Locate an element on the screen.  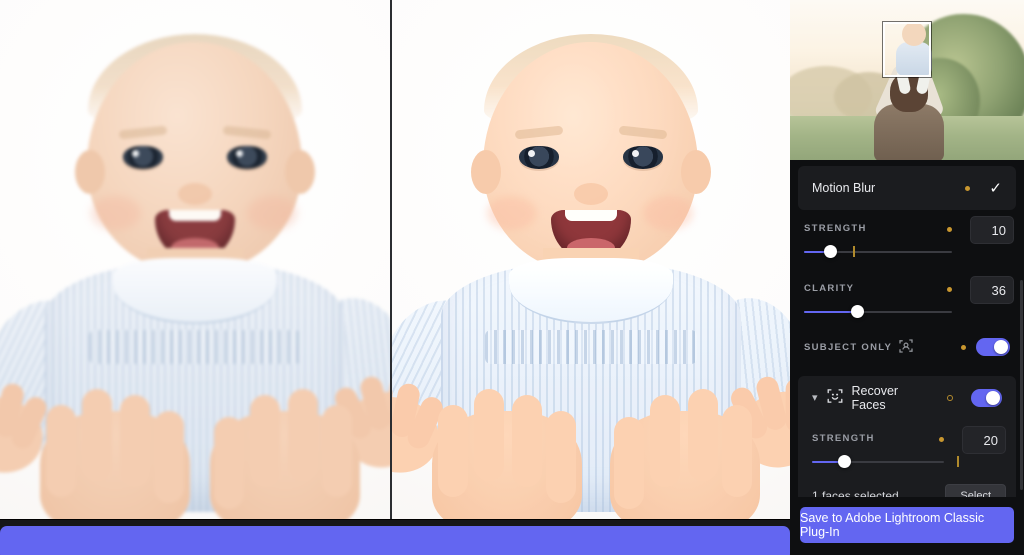
save-button-container: Save to Adobe Lightroom Classic Plug-In is located at coordinates (907, 526).